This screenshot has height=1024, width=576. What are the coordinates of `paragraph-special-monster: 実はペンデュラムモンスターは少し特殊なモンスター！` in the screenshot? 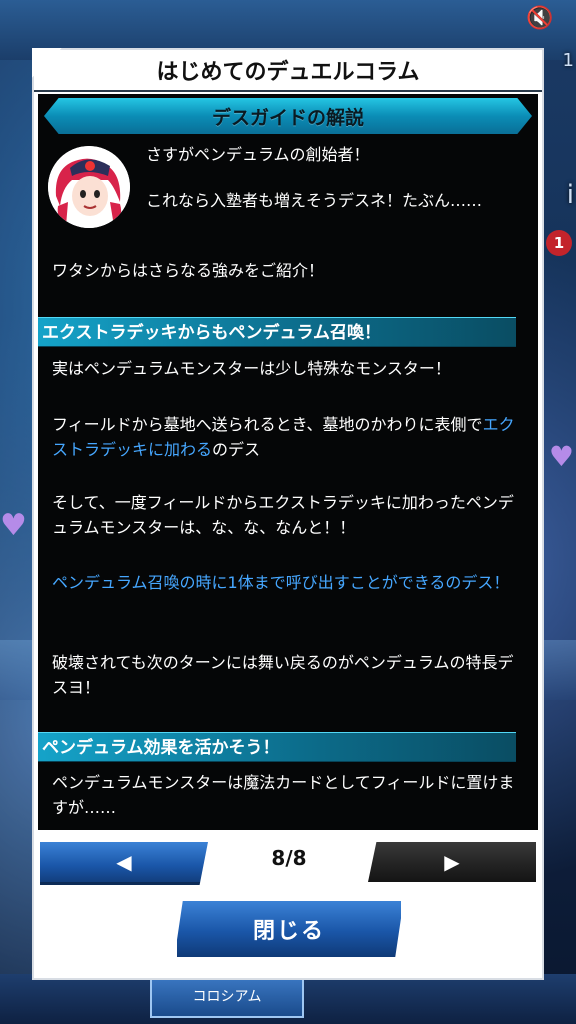 It's located at (251, 368).